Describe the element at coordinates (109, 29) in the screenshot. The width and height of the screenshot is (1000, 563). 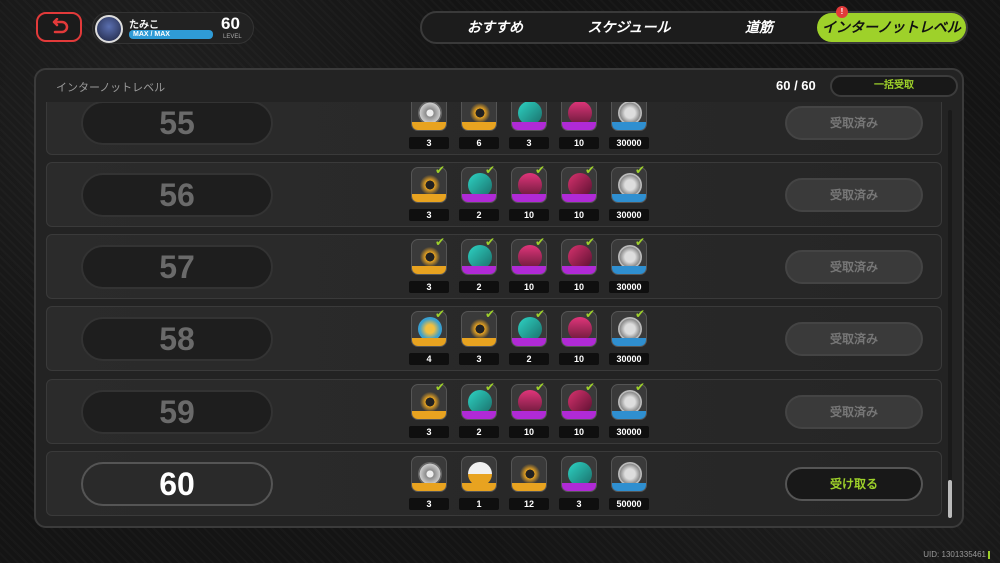
I see `avatar` at that location.